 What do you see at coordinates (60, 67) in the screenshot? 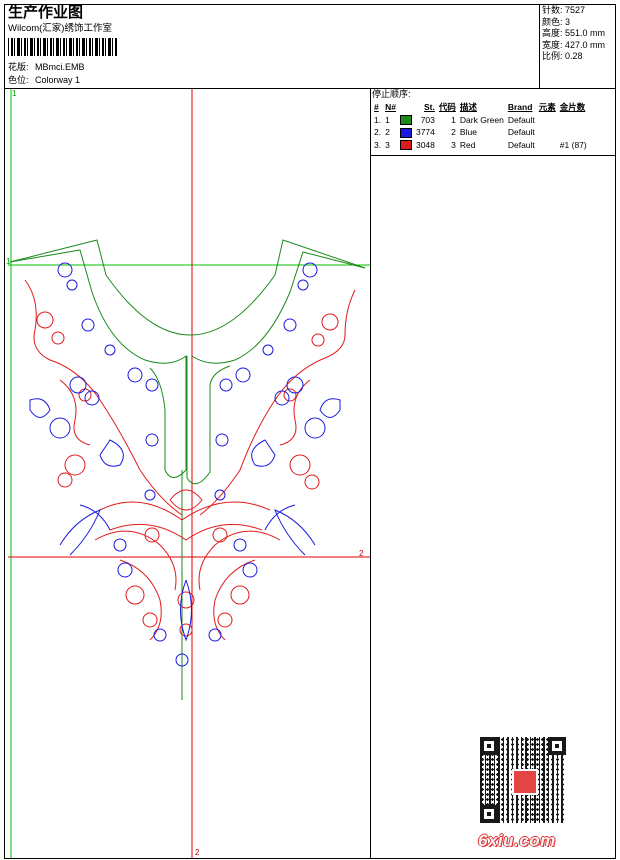
I see `design-value: MBmci.EMB` at bounding box center [60, 67].